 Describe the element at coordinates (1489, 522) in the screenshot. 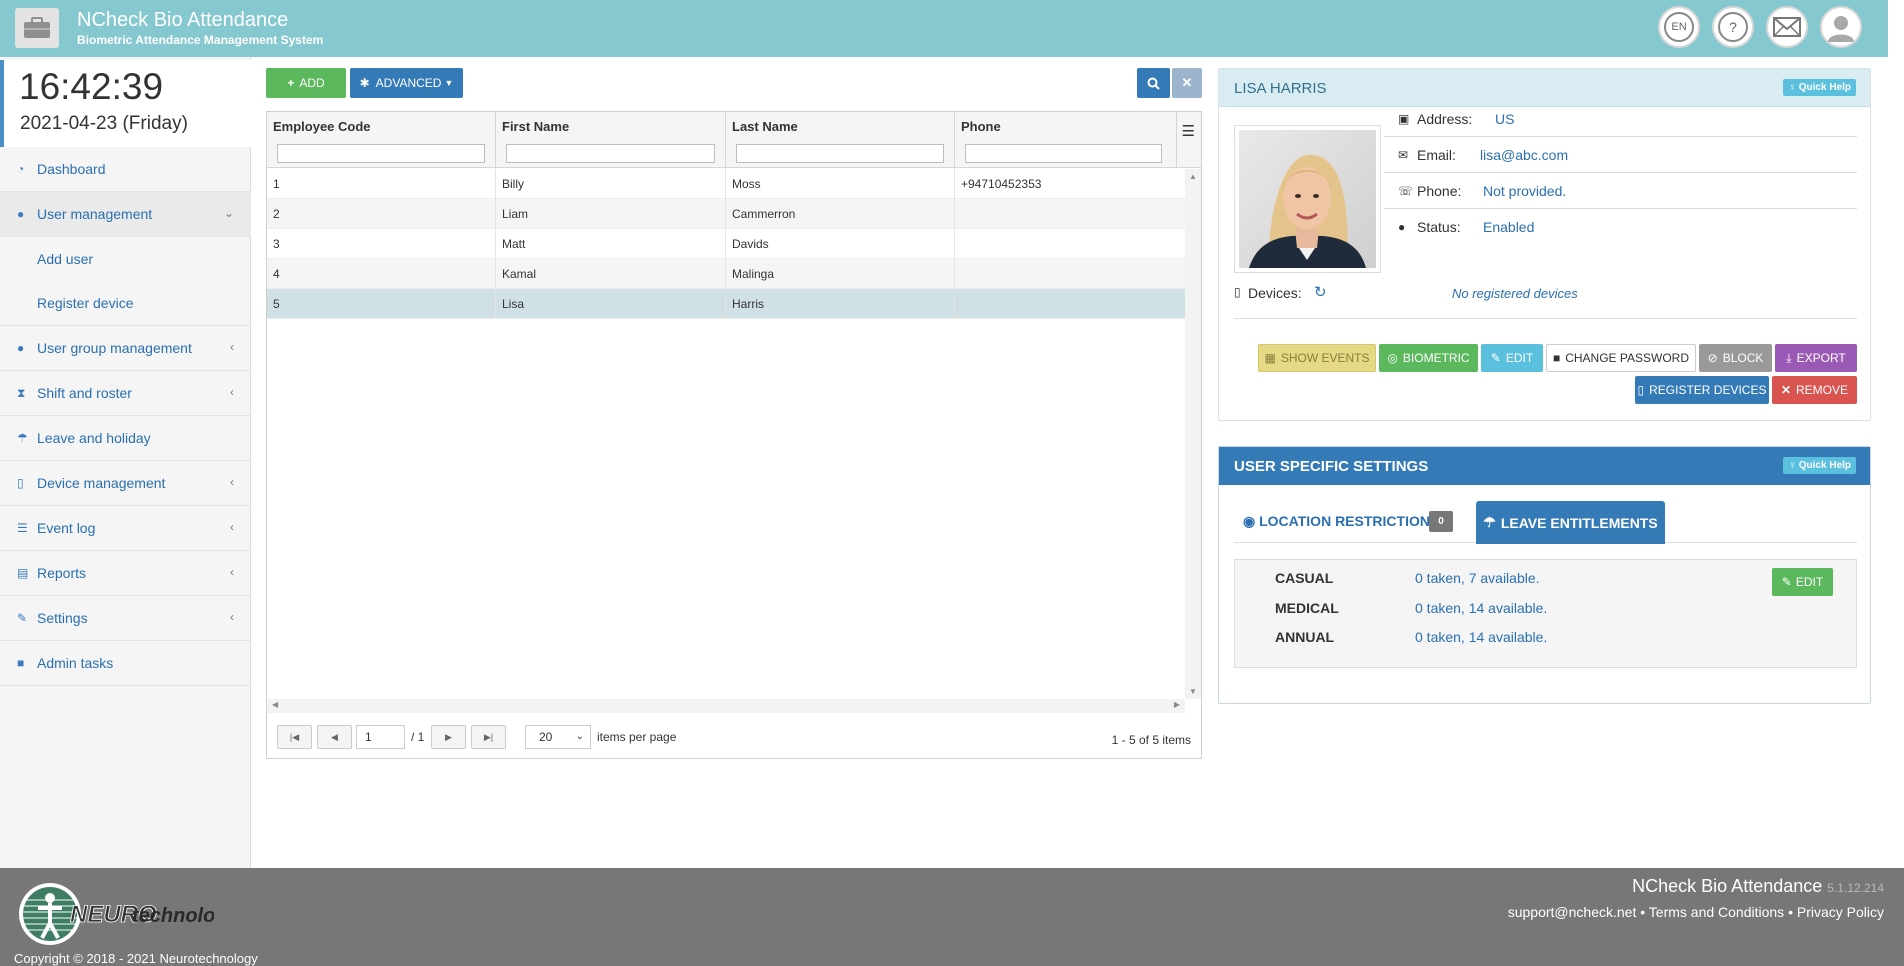

I see `umbrella-icon: ☂` at that location.